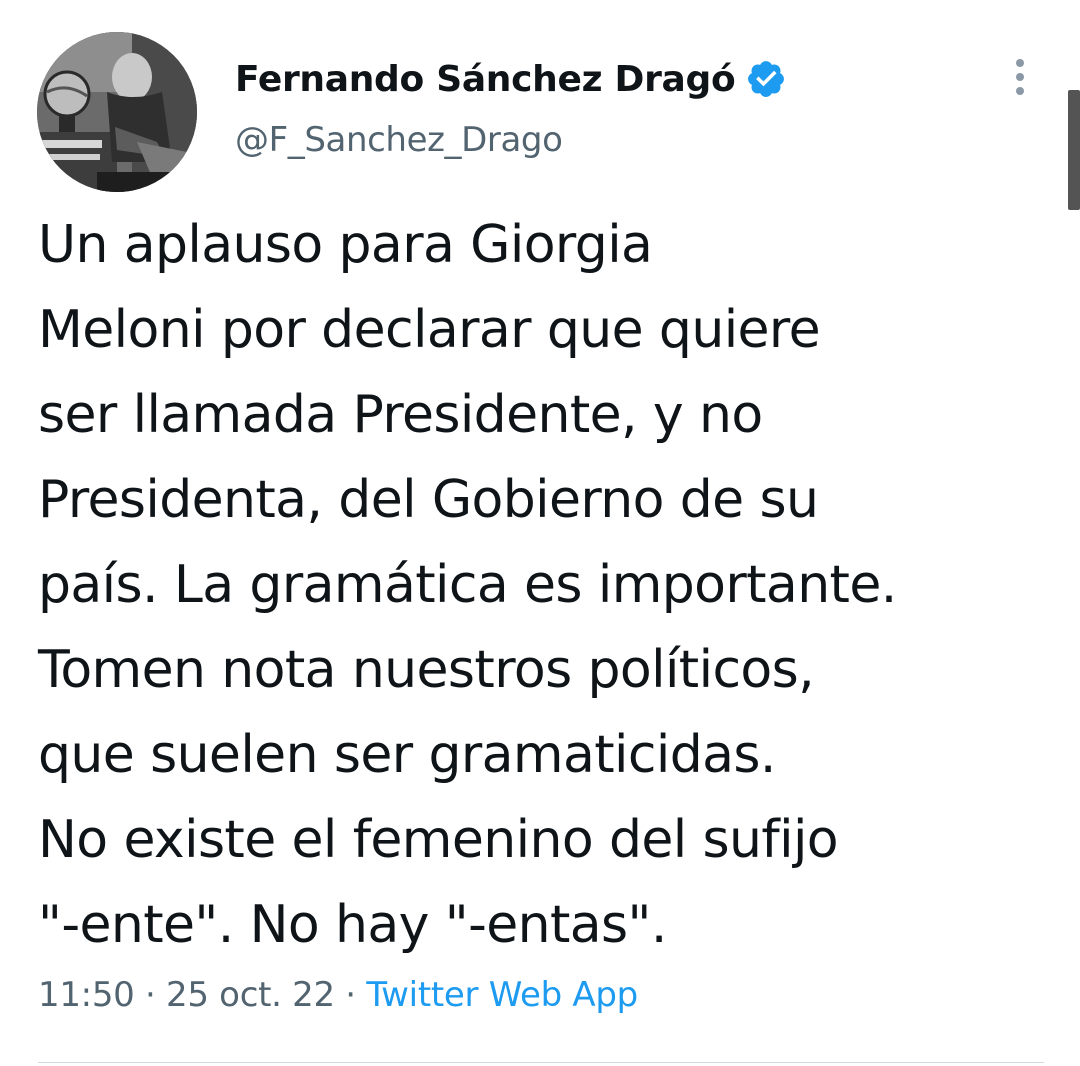 Image resolution: width=1080 pixels, height=1066 pixels. Describe the element at coordinates (428, 500) in the screenshot. I see `tweet-text-line: Presidenta, del Gobierno de su` at that location.